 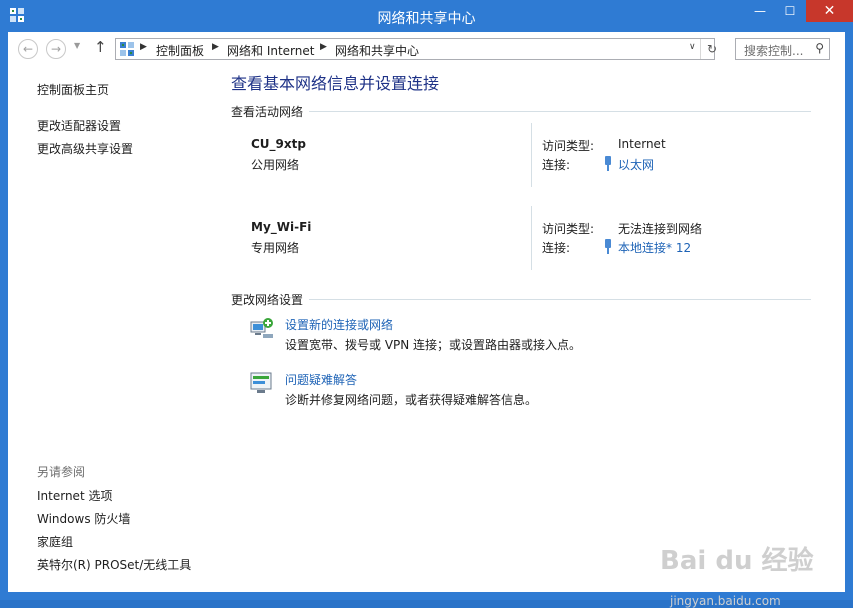 I want to click on watermark-logo: Bai du 经验, so click(x=737, y=561).